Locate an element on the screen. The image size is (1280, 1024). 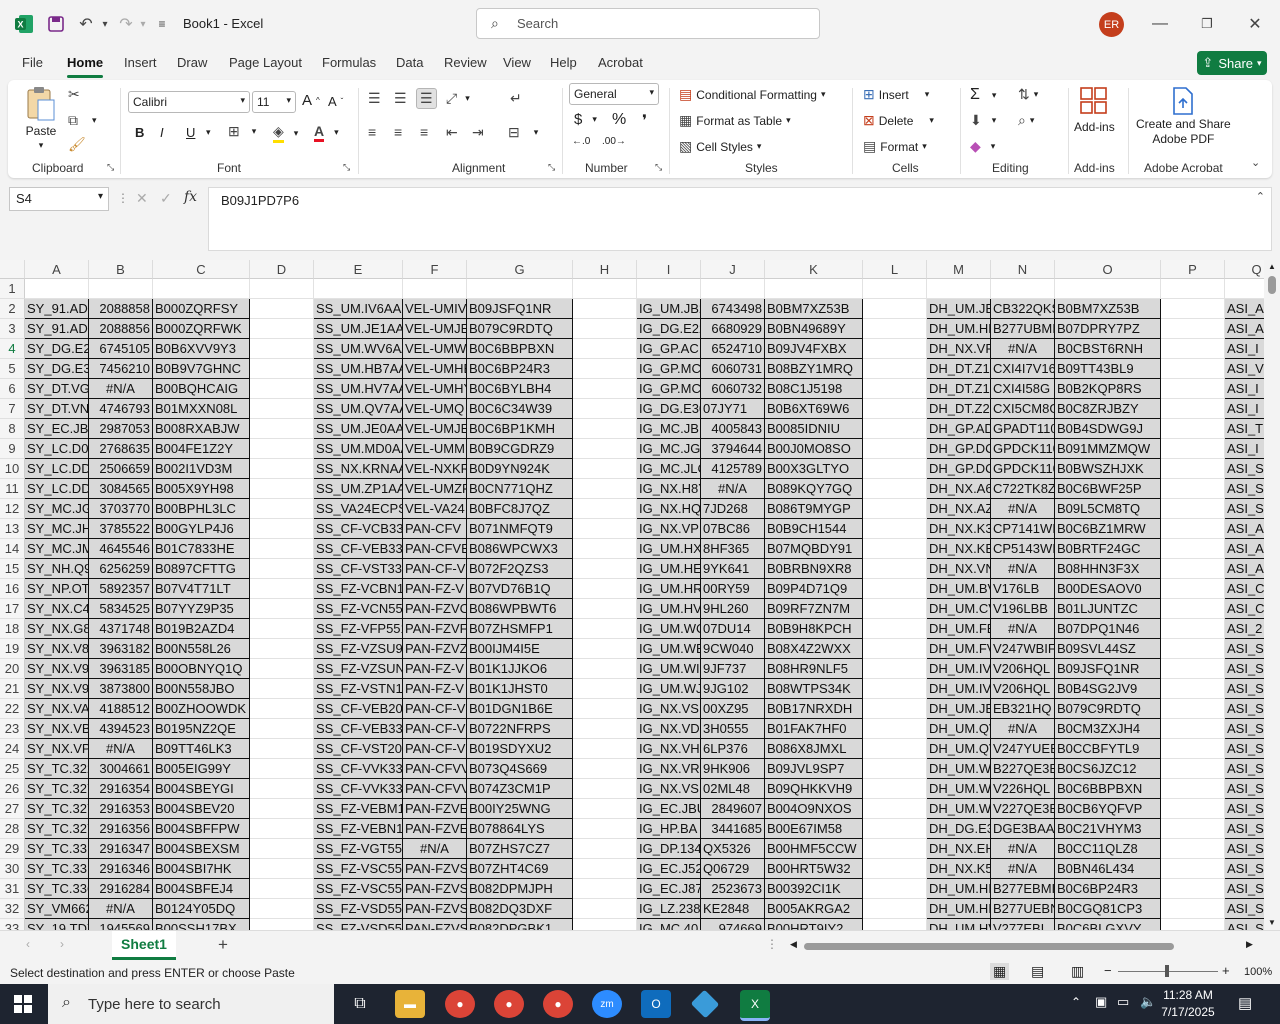
cell-q30: ASI_S is located at coordinates (1244, 869).